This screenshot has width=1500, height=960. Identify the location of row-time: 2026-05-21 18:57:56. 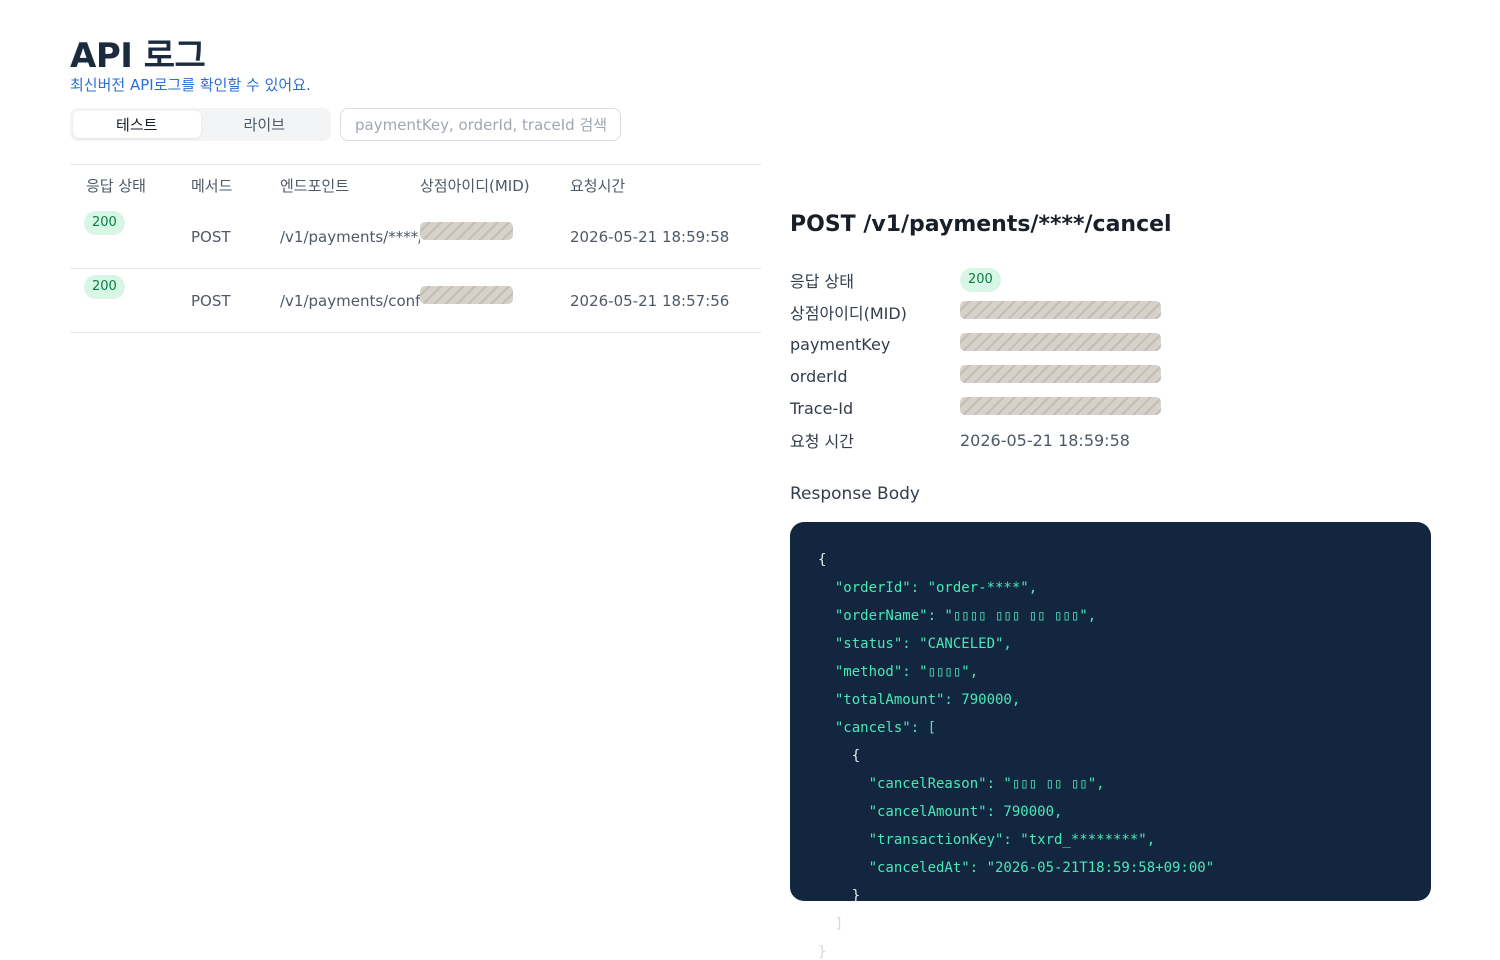
(650, 300).